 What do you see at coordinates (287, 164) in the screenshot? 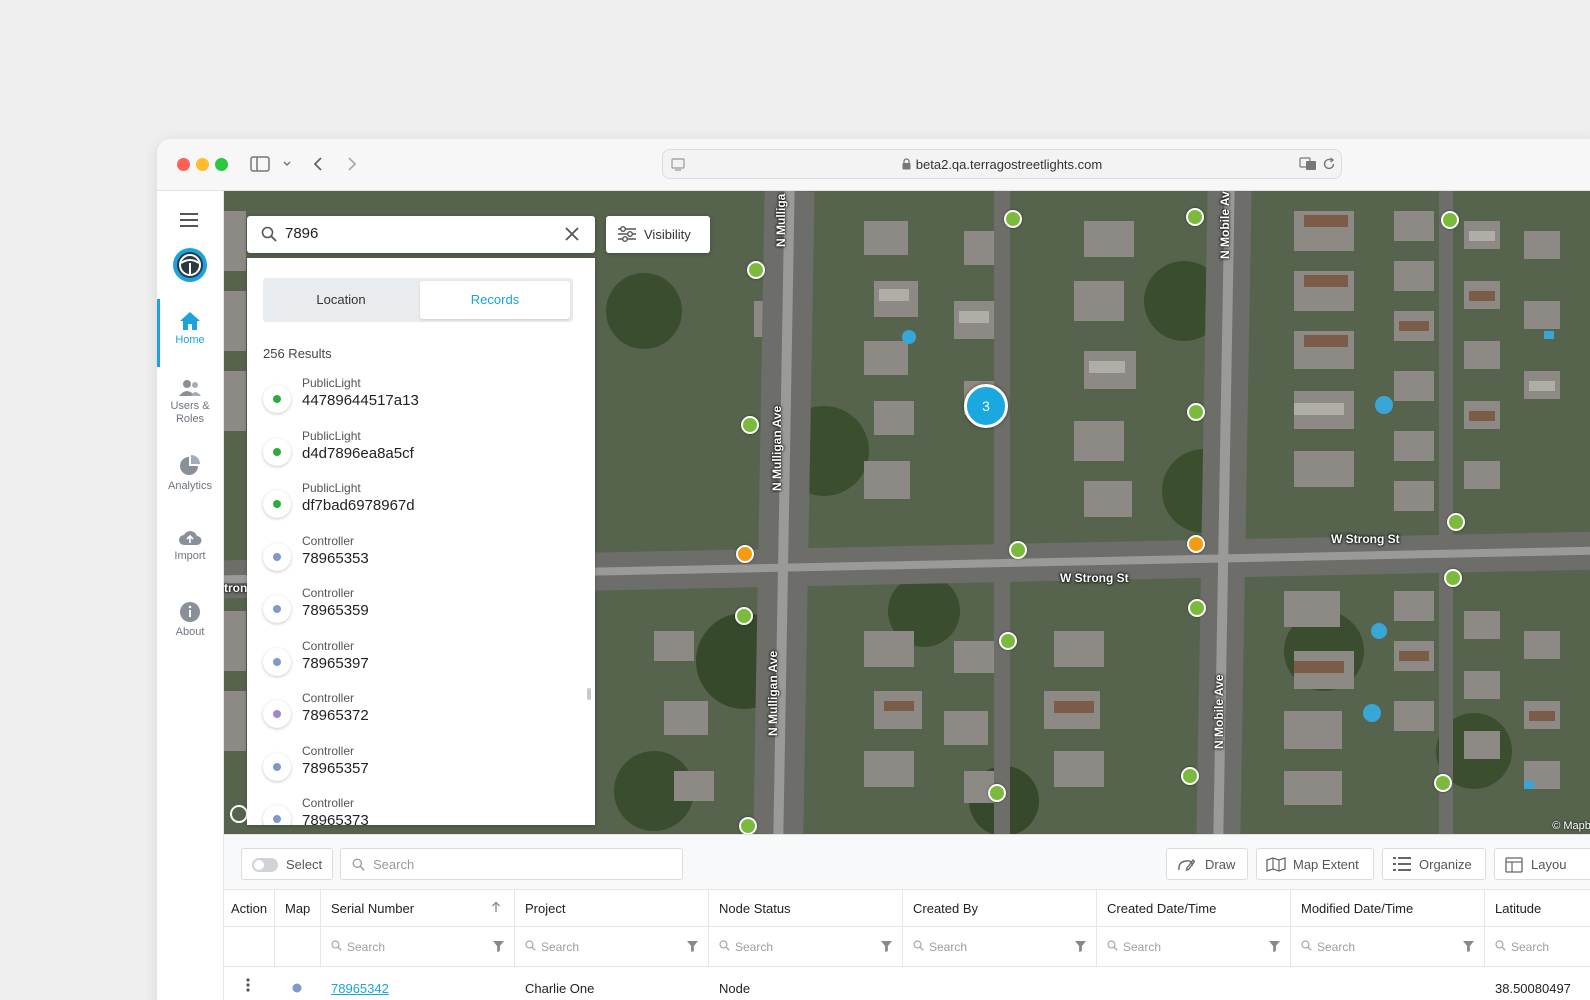
I see `chevron-down-icon` at bounding box center [287, 164].